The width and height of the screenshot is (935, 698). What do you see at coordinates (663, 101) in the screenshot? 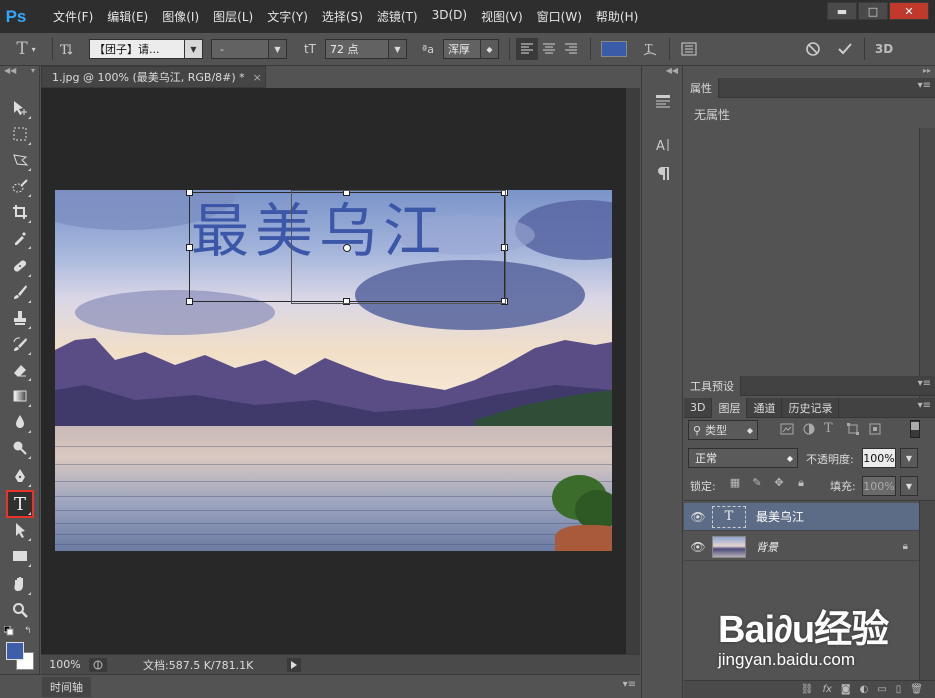
I see `tool-presets-icon` at bounding box center [663, 101].